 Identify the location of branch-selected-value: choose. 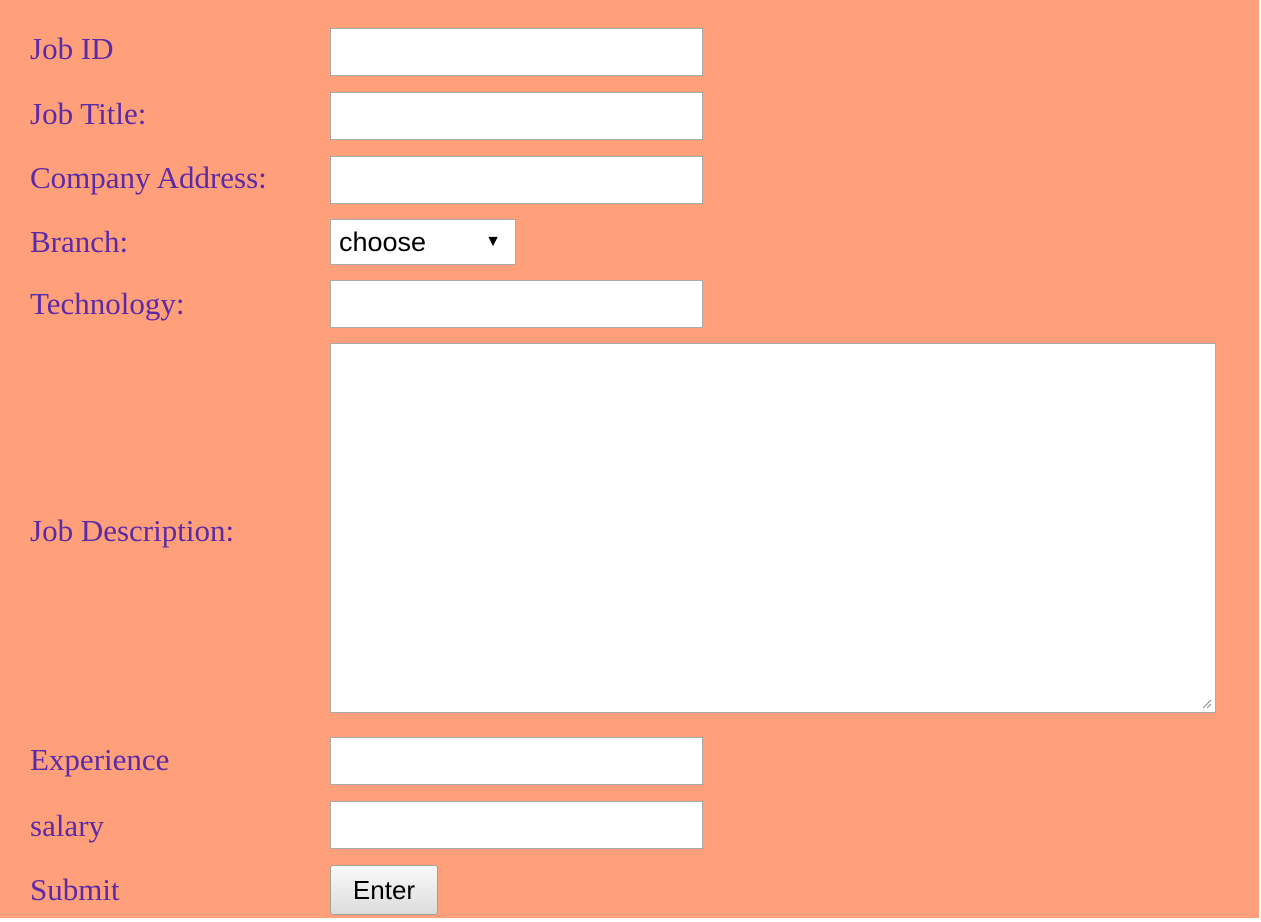
(383, 242).